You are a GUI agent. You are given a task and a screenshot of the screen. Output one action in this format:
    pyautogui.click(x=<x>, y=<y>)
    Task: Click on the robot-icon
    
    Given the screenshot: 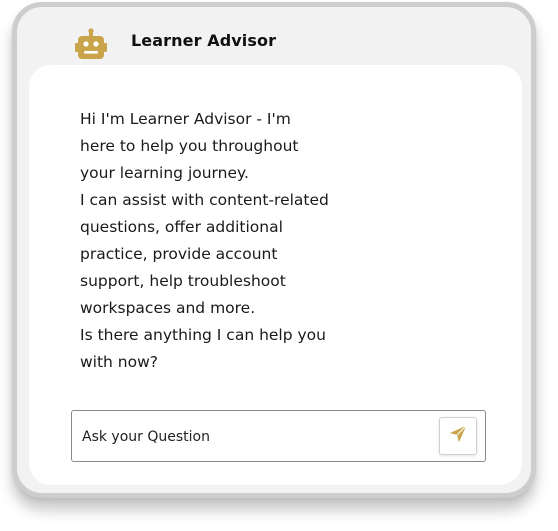 What is the action you would take?
    pyautogui.click(x=91, y=45)
    